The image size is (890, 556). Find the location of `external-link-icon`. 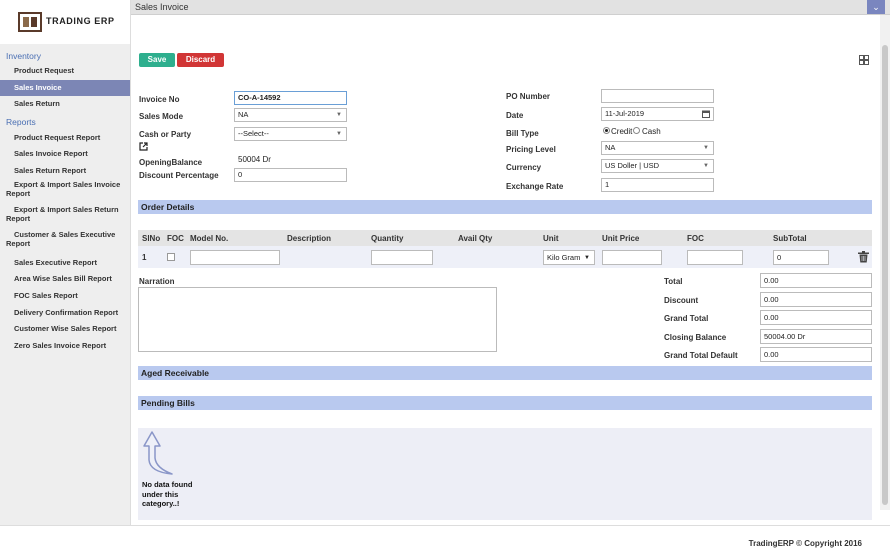

external-link-icon is located at coordinates (143, 146).